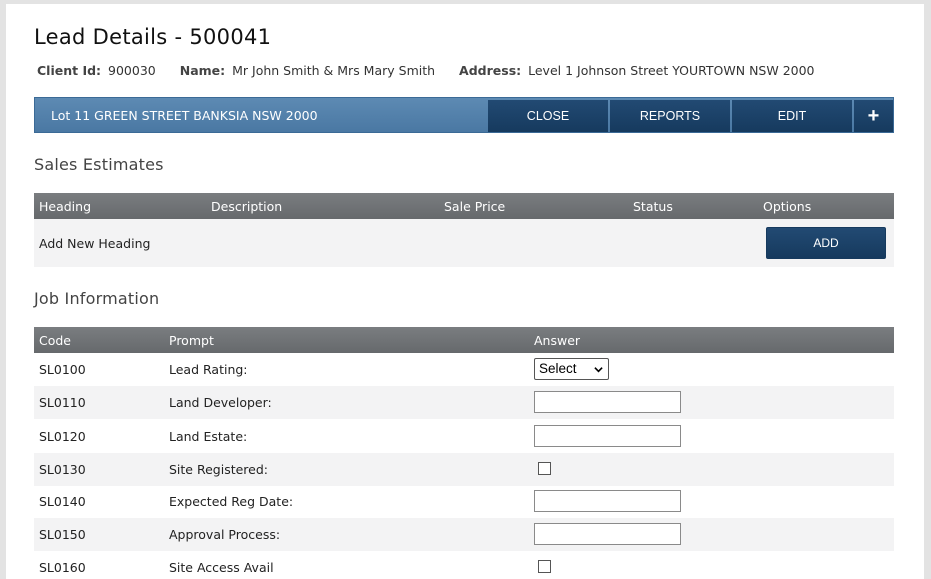 The height and width of the screenshot is (579, 931). Describe the element at coordinates (69, 70) in the screenshot. I see `client-id-label: Client Id:` at that location.